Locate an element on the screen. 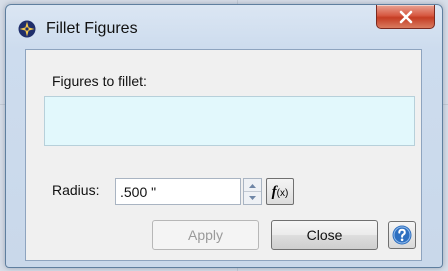 This screenshot has width=448, height=271. window-title: Fillet Figures is located at coordinates (92, 28).